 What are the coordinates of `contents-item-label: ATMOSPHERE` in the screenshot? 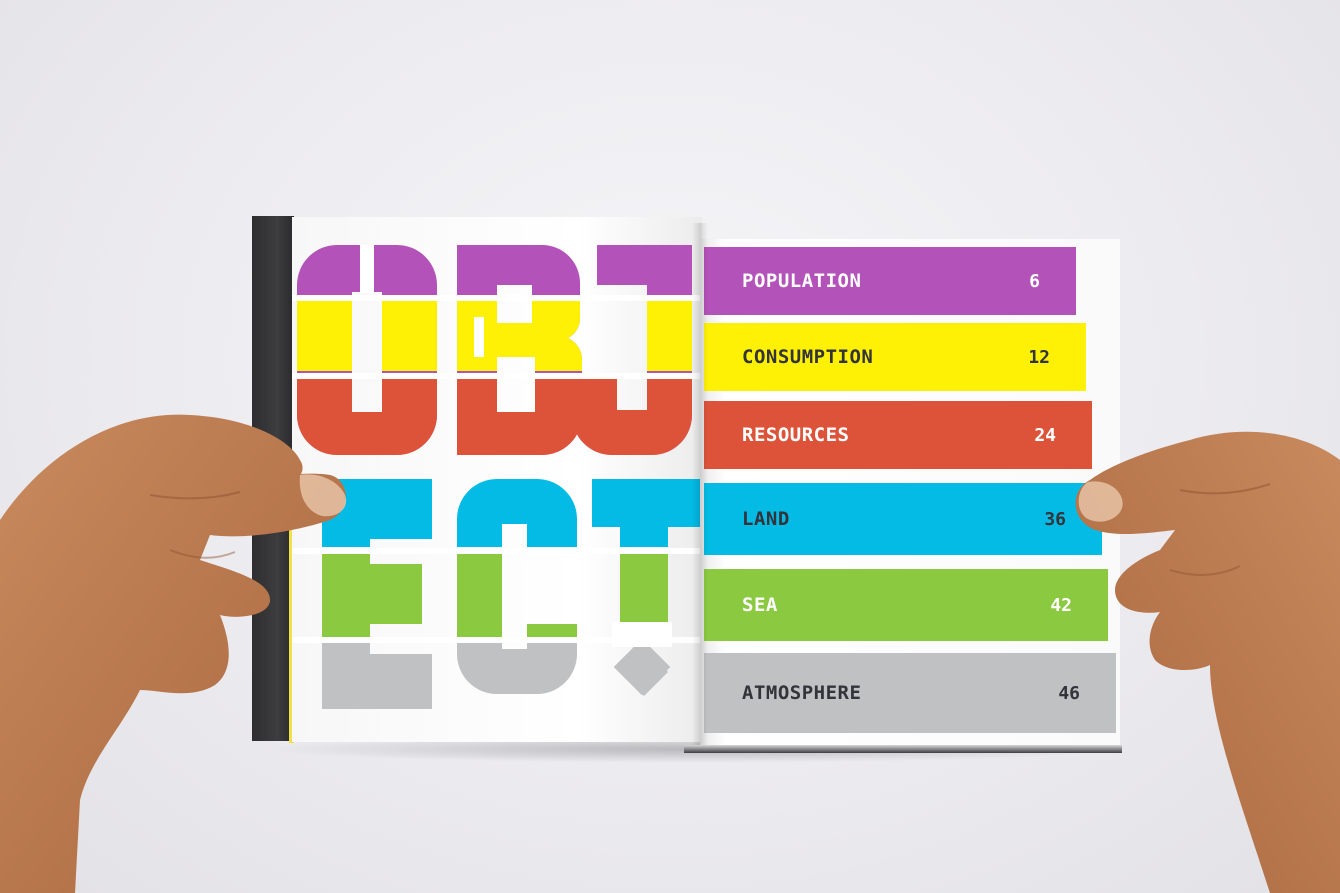 It's located at (802, 693).